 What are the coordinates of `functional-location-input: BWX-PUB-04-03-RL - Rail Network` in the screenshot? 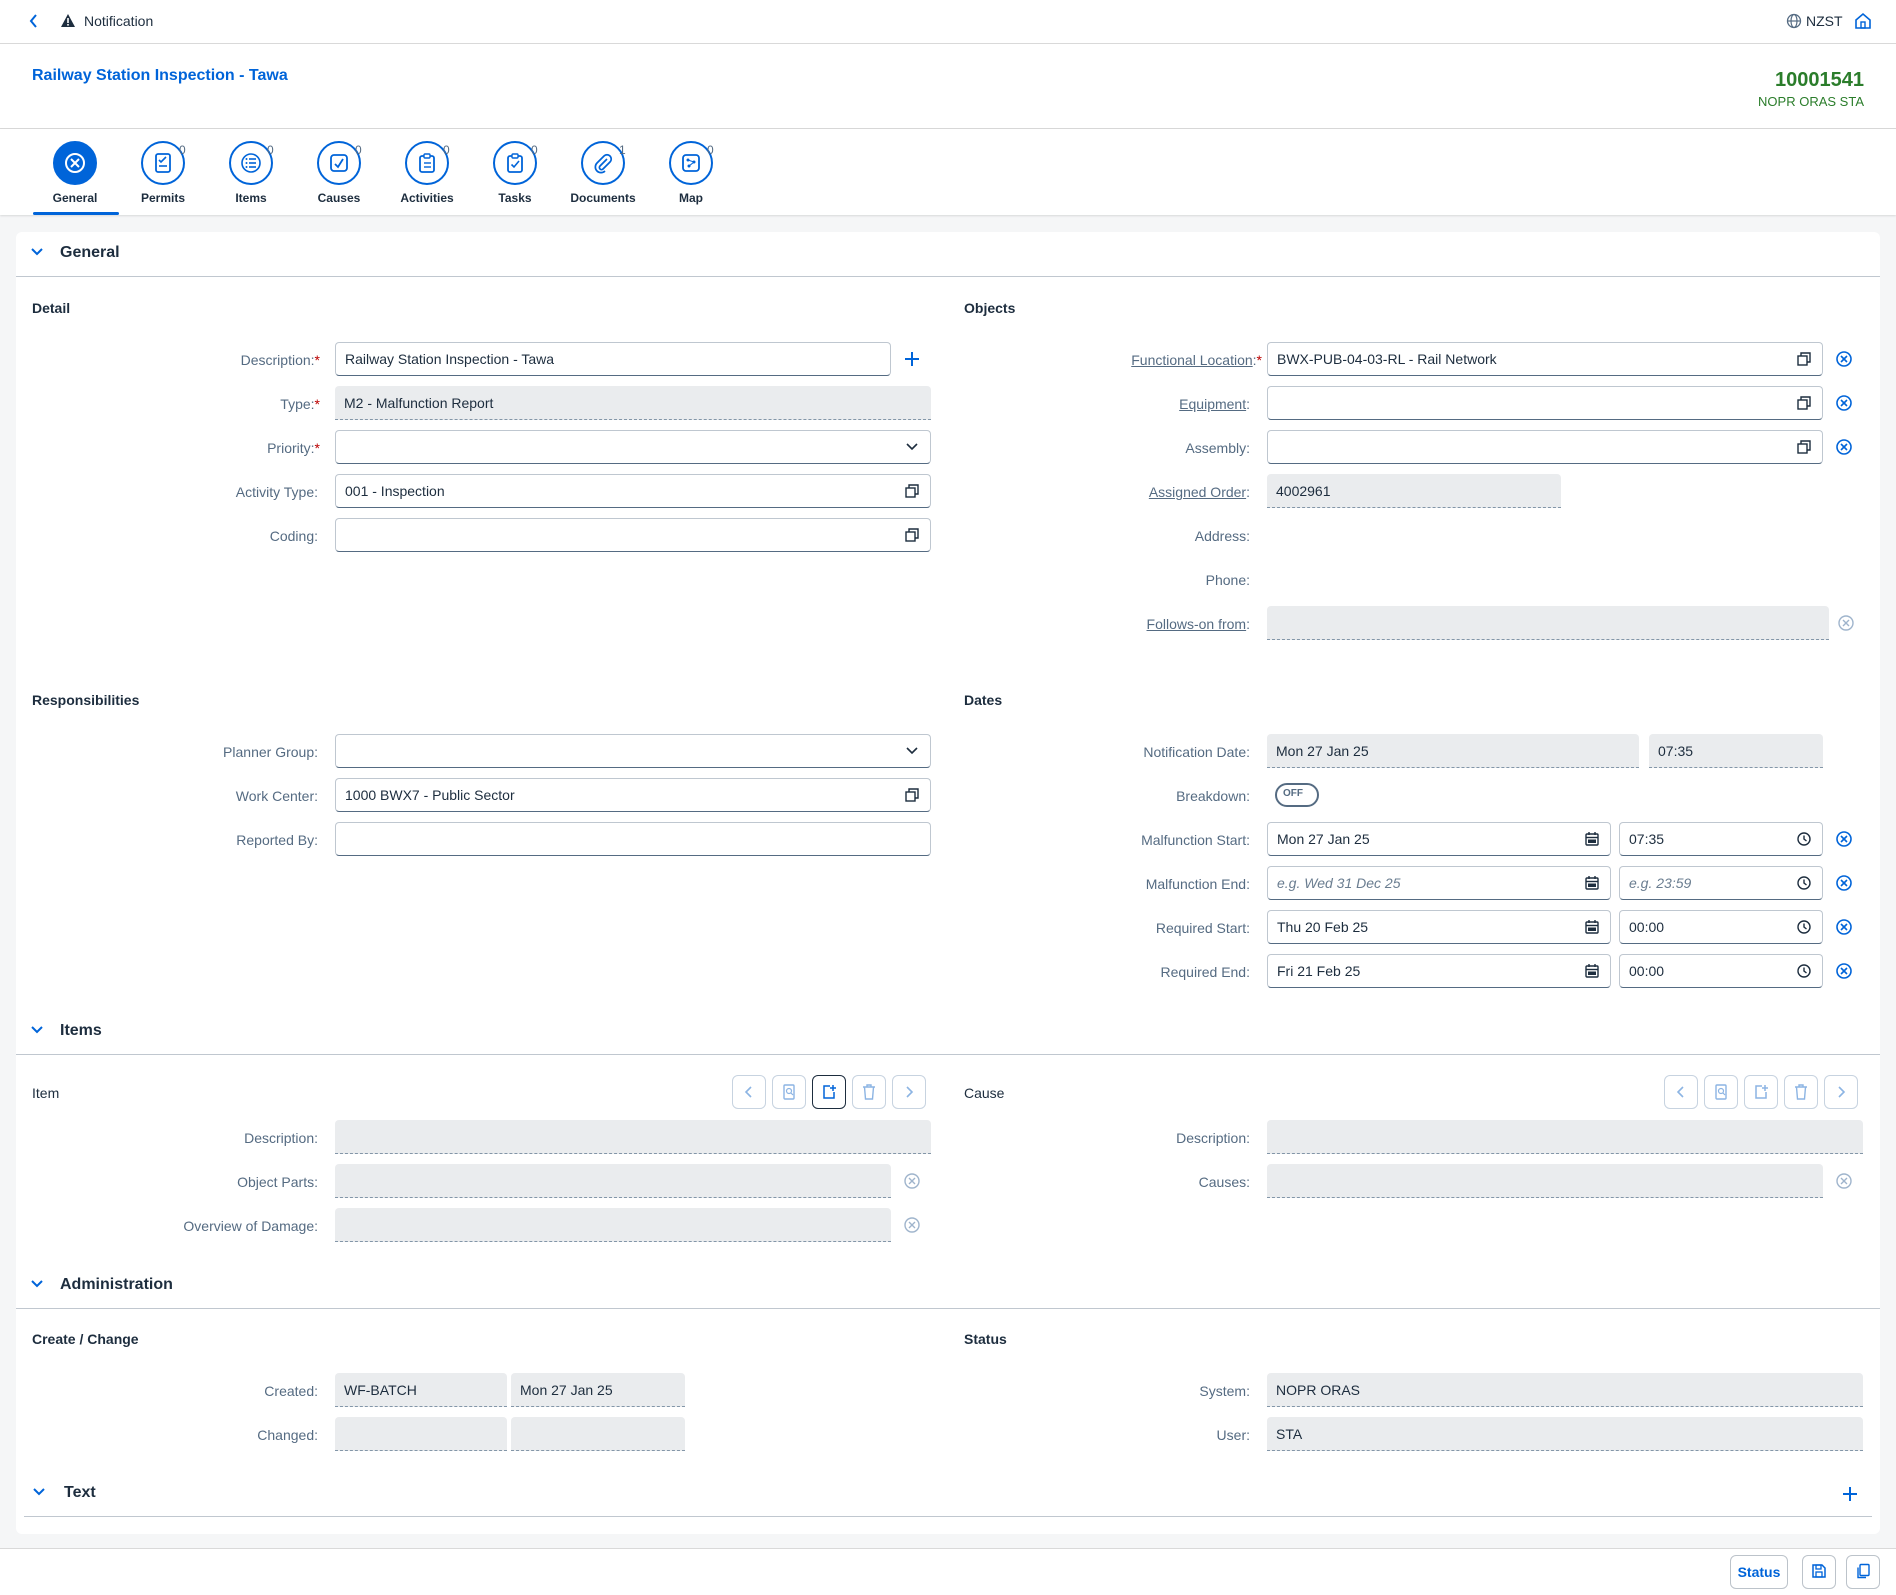 It's located at (1545, 359).